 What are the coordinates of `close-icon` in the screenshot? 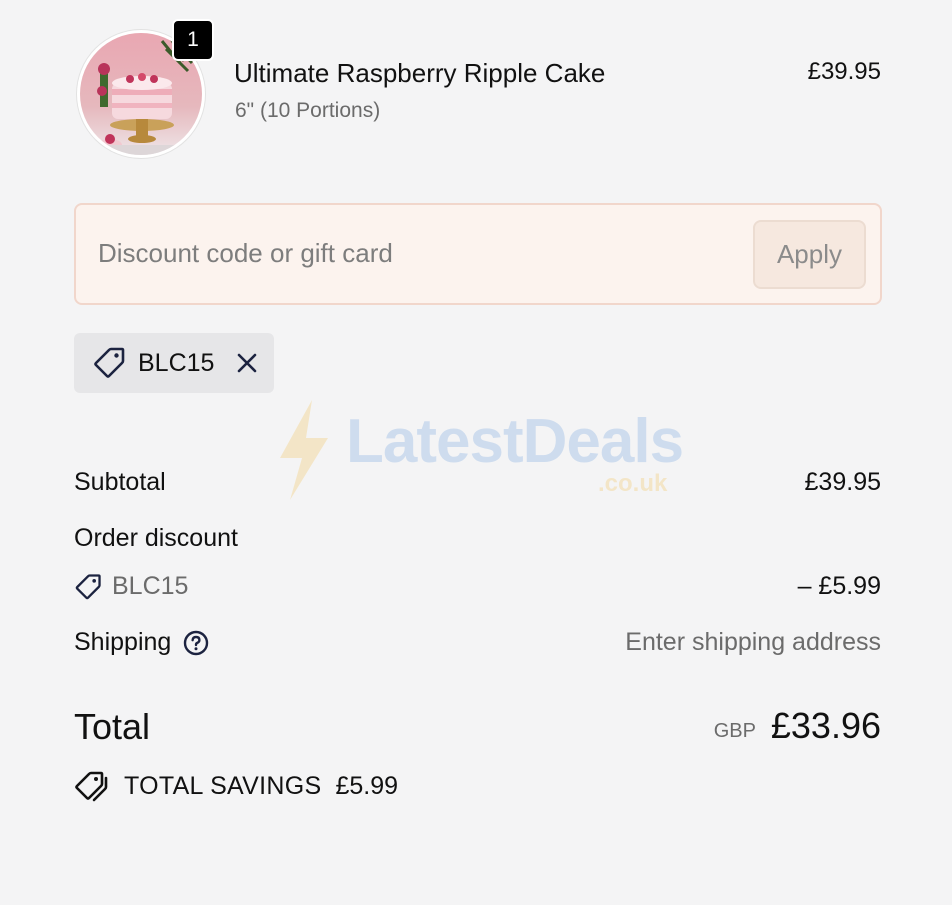 It's located at (247, 363).